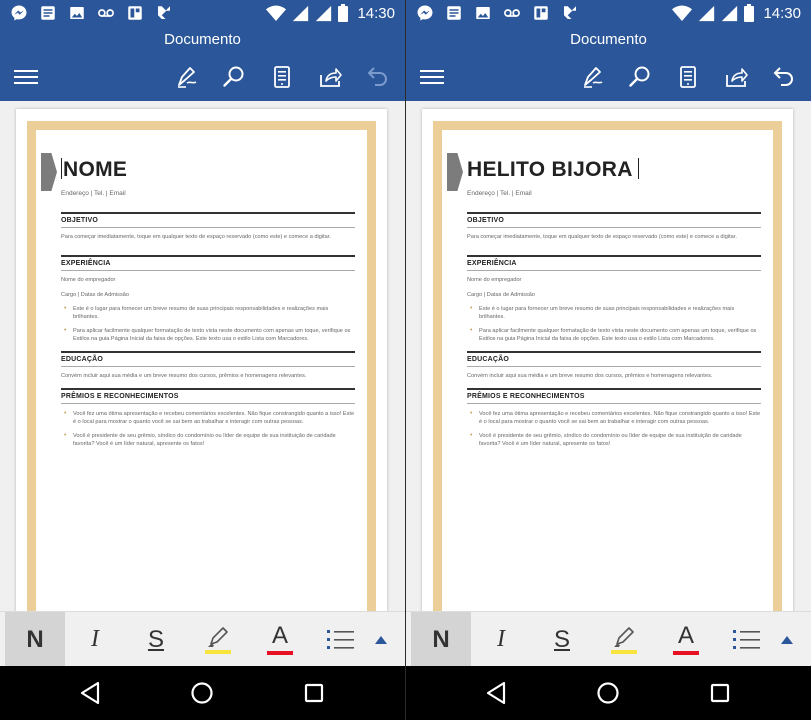  I want to click on android-nav-bar, so click(202, 693).